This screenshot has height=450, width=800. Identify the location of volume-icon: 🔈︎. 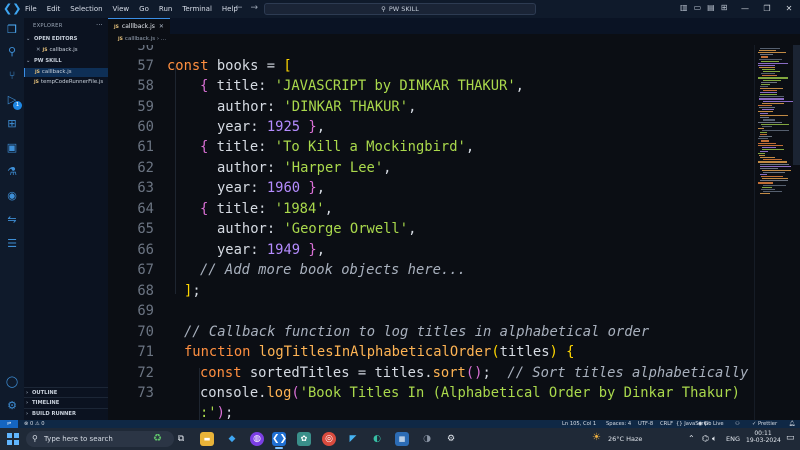
(714, 439).